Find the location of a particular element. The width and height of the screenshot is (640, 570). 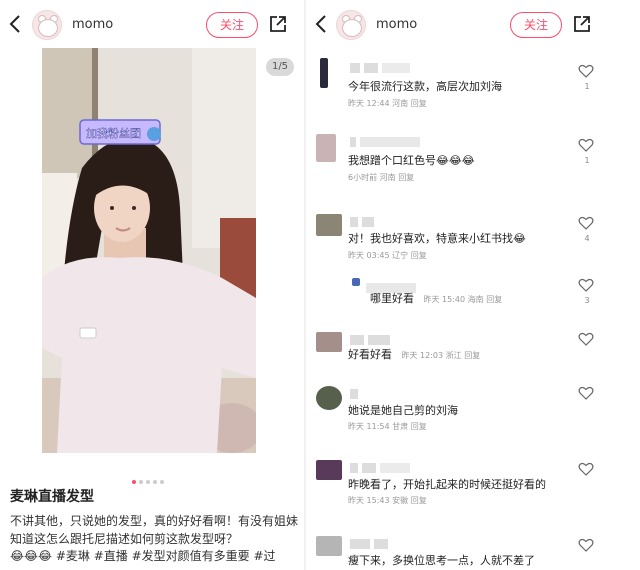

comment-text: 好看好看 昨天 12:03 浙江 回复 is located at coordinates (414, 354).